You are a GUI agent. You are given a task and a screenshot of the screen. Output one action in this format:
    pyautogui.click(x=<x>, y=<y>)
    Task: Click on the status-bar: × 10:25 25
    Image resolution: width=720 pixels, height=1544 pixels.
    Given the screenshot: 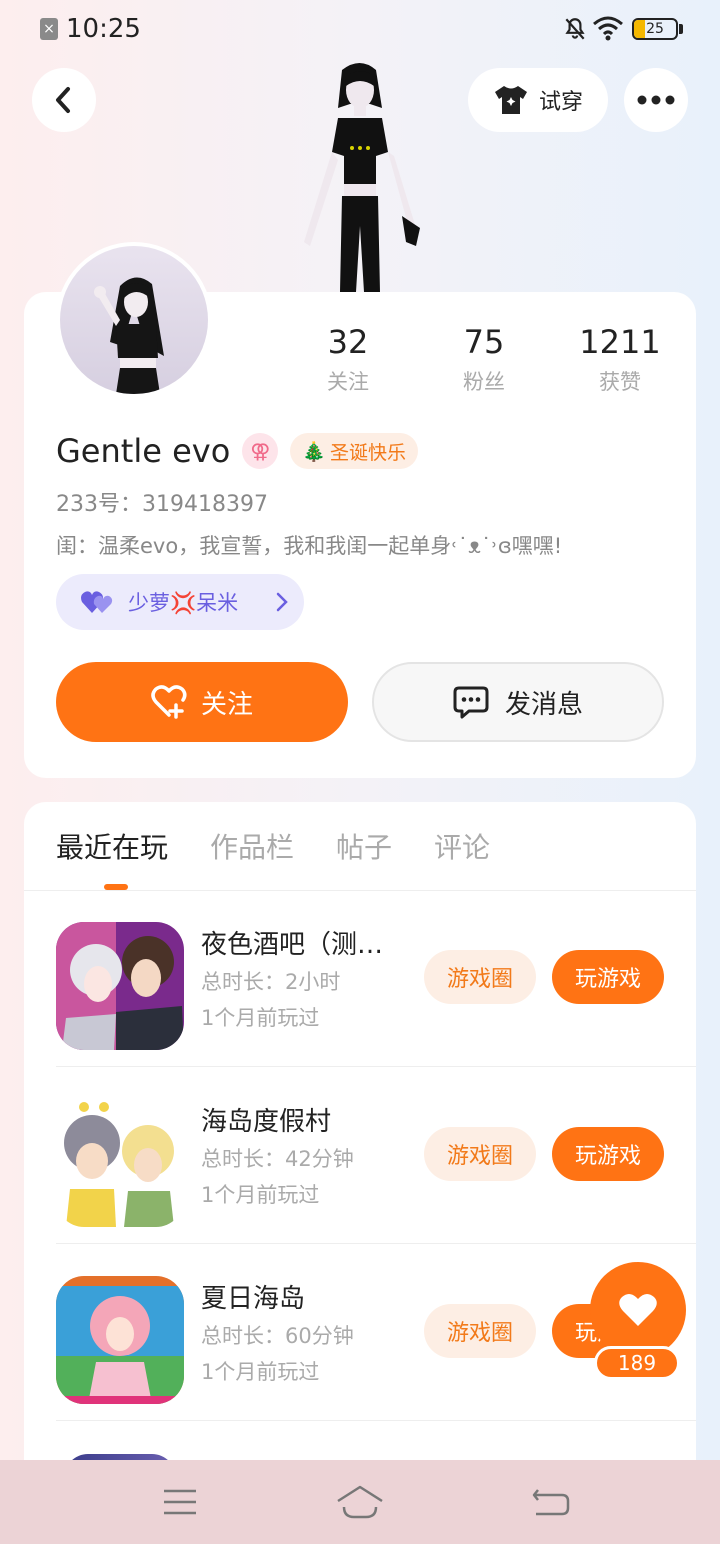 What is the action you would take?
    pyautogui.click(x=360, y=28)
    